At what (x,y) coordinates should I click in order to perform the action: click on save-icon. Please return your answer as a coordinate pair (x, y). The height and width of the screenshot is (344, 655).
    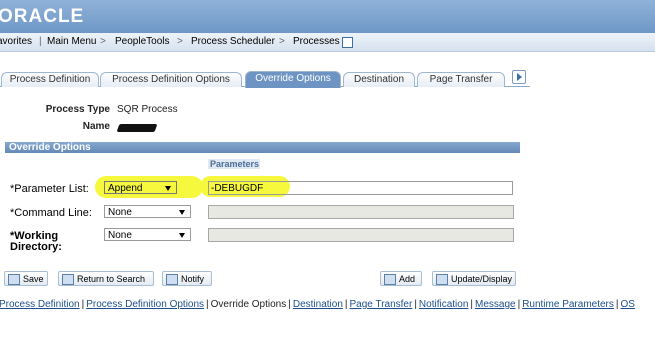
    Looking at the image, I should click on (14, 279).